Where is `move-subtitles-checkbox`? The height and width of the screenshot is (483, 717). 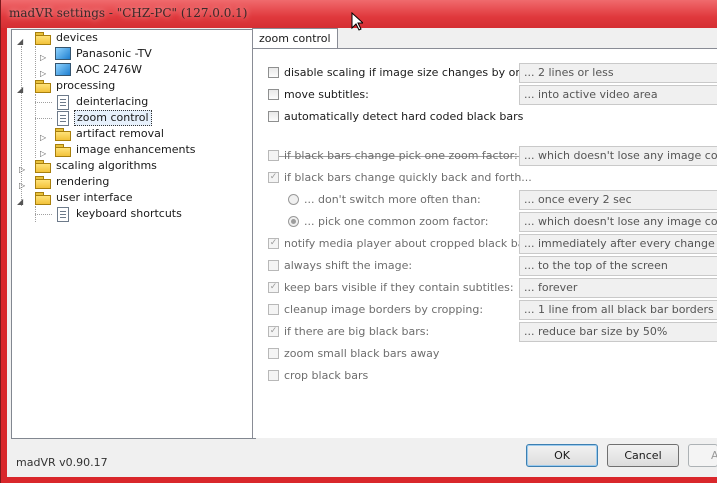
move-subtitles-checkbox is located at coordinates (273, 94).